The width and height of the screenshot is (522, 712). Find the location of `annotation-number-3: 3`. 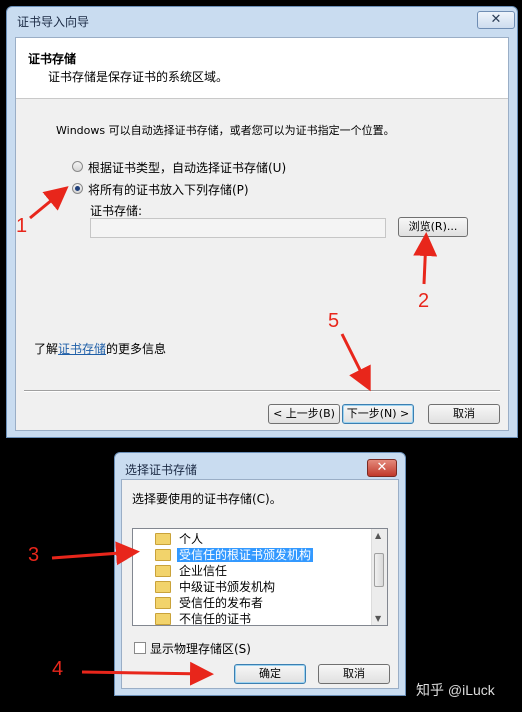

annotation-number-3: 3 is located at coordinates (34, 555).